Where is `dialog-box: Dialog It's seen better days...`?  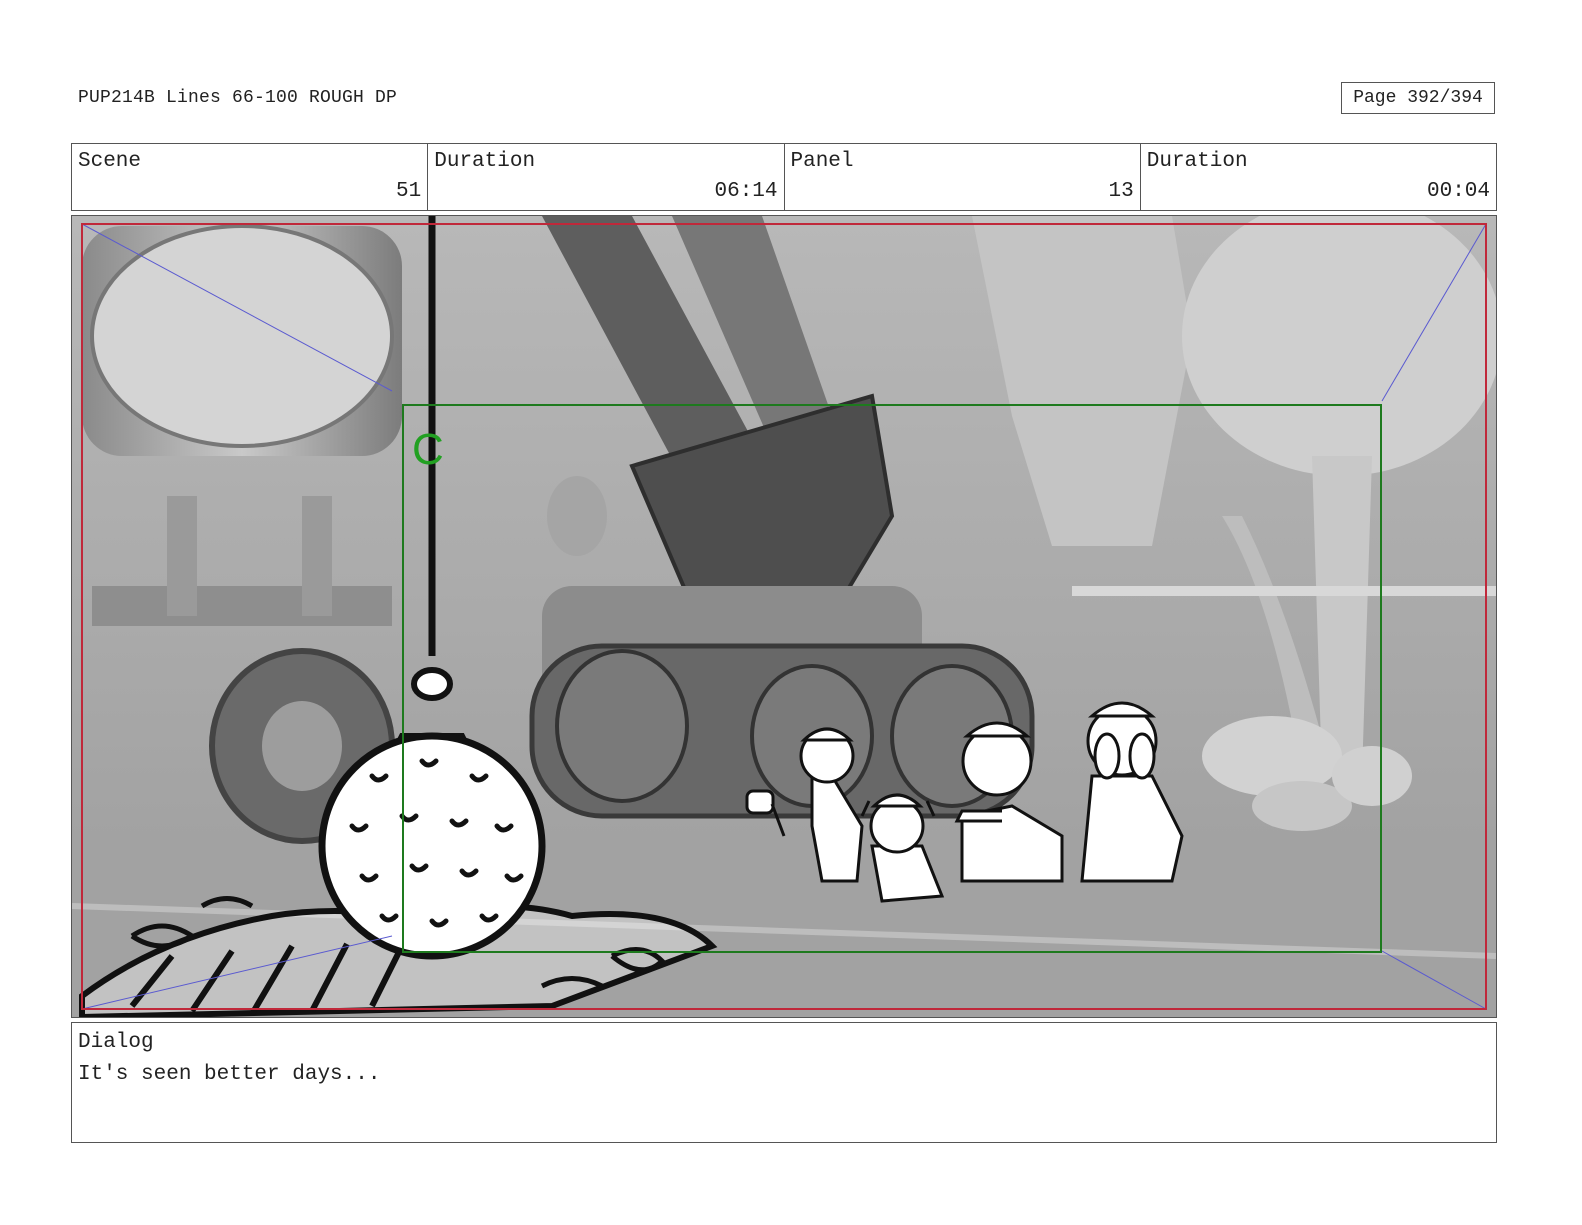 dialog-box: Dialog It's seen better days... is located at coordinates (784, 1082).